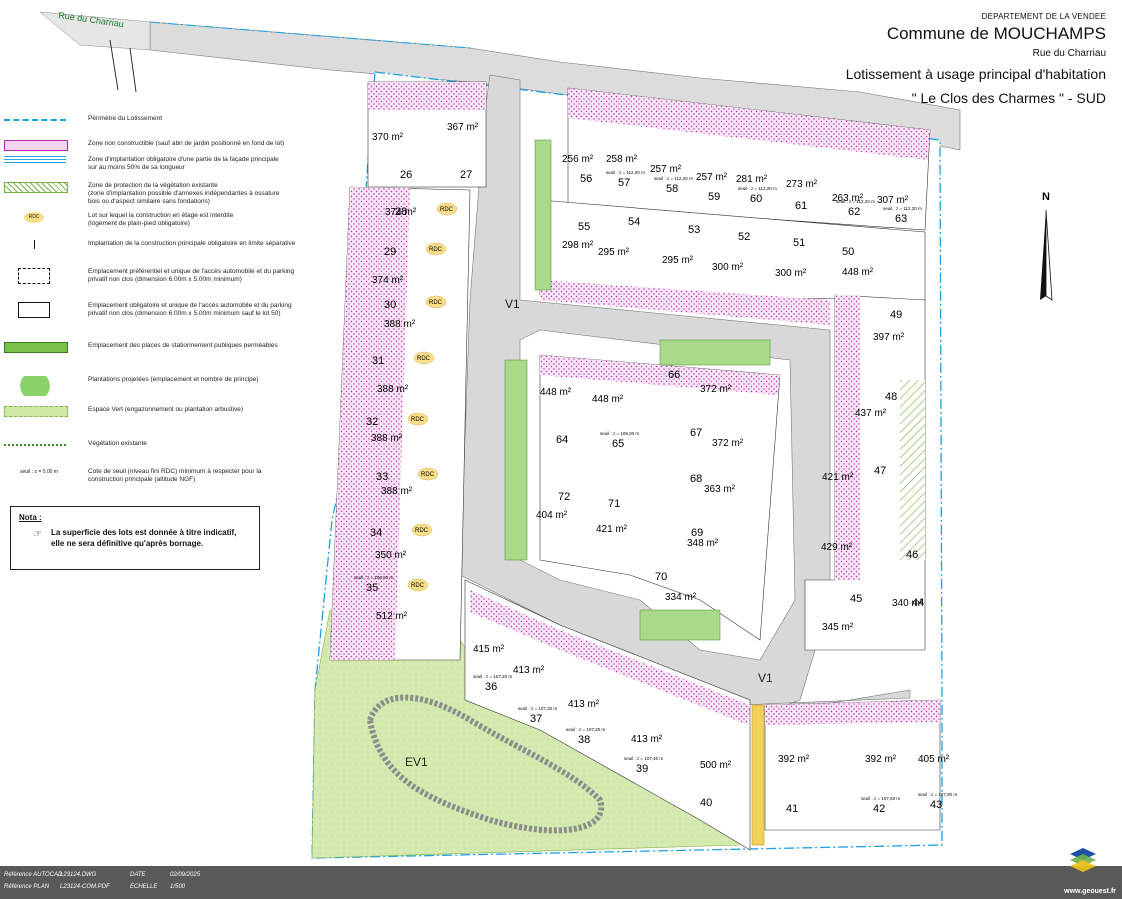 This screenshot has width=1122, height=899. What do you see at coordinates (1069, 53) in the screenshot?
I see `street-subtitle: Rue du Charriau` at bounding box center [1069, 53].